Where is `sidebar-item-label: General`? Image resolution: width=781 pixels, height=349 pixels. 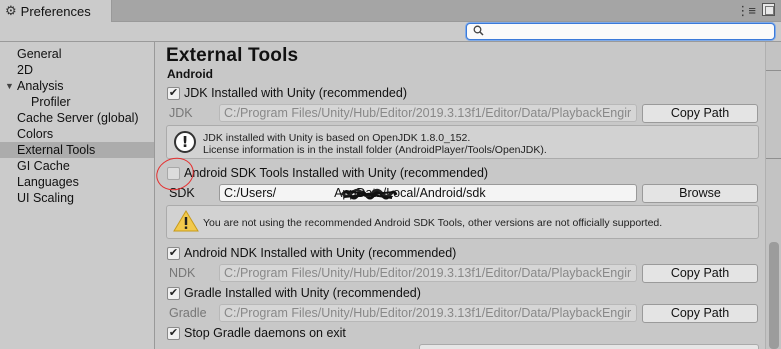 sidebar-item-label: General is located at coordinates (39, 54).